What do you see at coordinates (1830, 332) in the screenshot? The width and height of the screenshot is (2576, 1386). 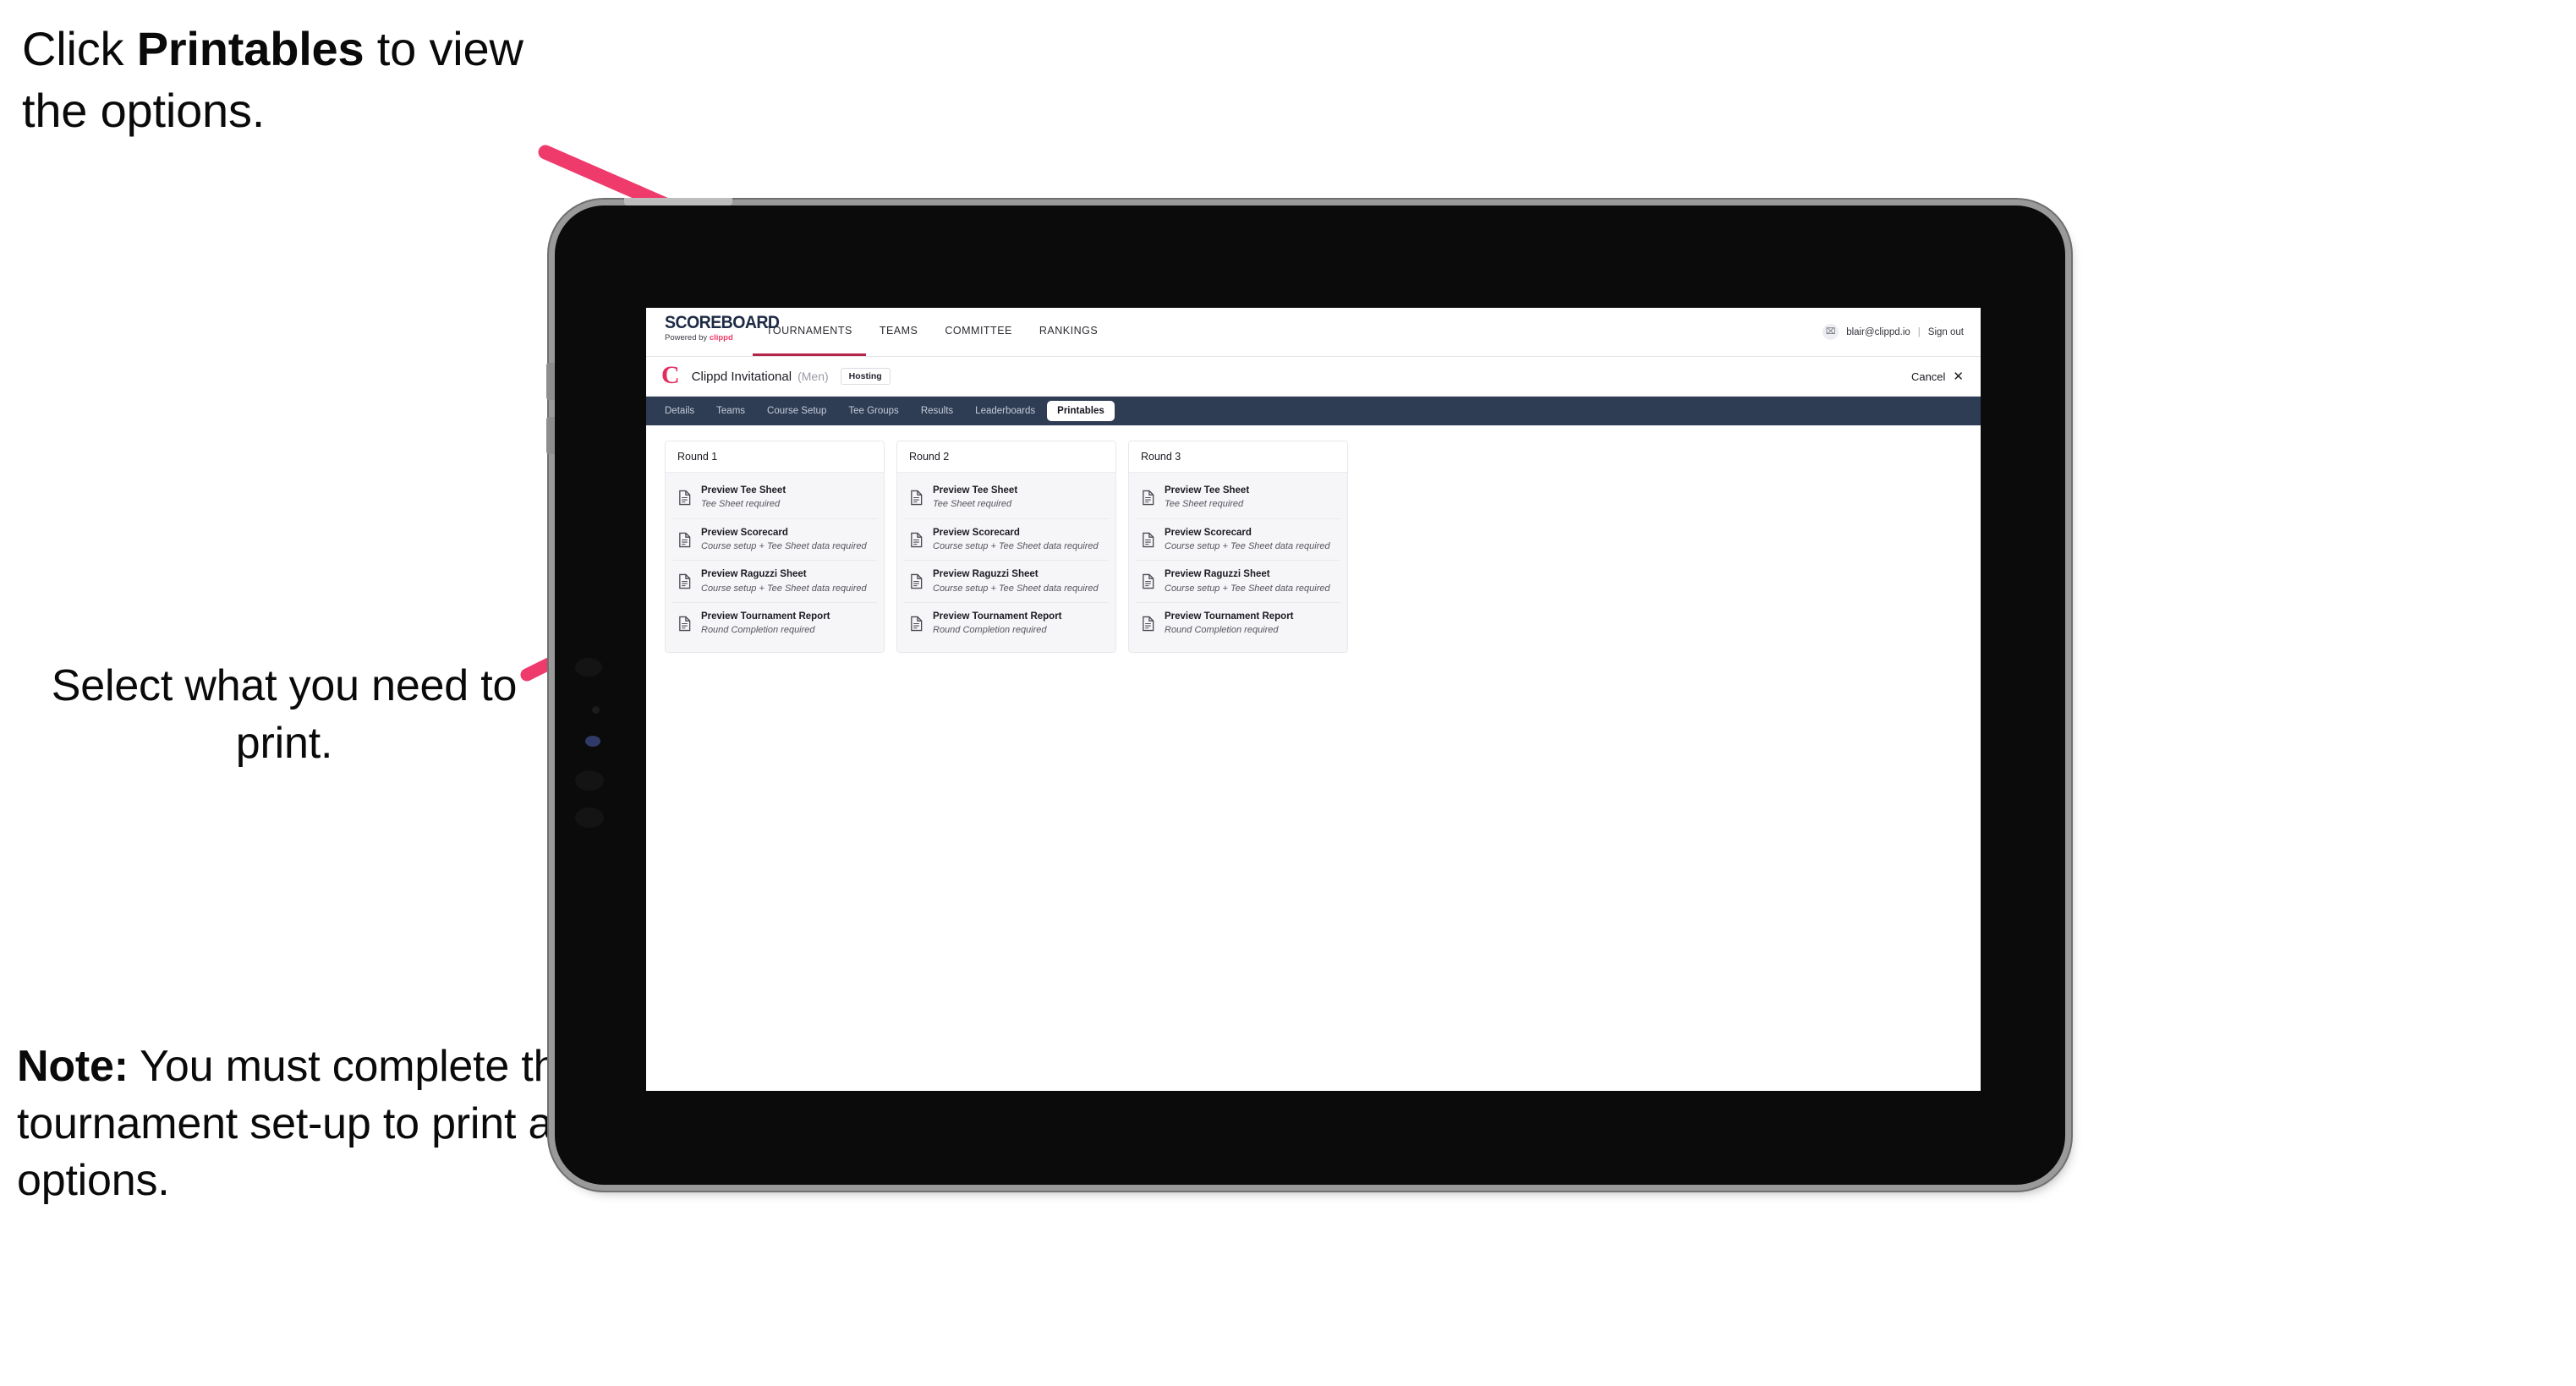 I see `avatar: ⌧` at bounding box center [1830, 332].